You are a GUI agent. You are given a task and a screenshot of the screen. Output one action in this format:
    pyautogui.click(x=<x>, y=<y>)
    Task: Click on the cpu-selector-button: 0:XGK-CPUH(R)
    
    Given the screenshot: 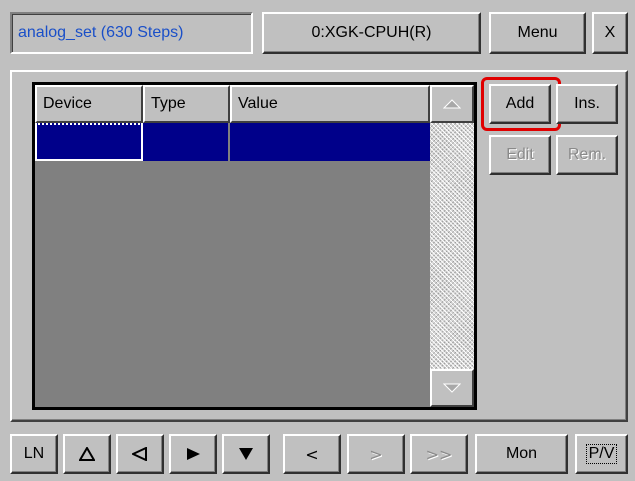 What is the action you would take?
    pyautogui.click(x=371, y=33)
    